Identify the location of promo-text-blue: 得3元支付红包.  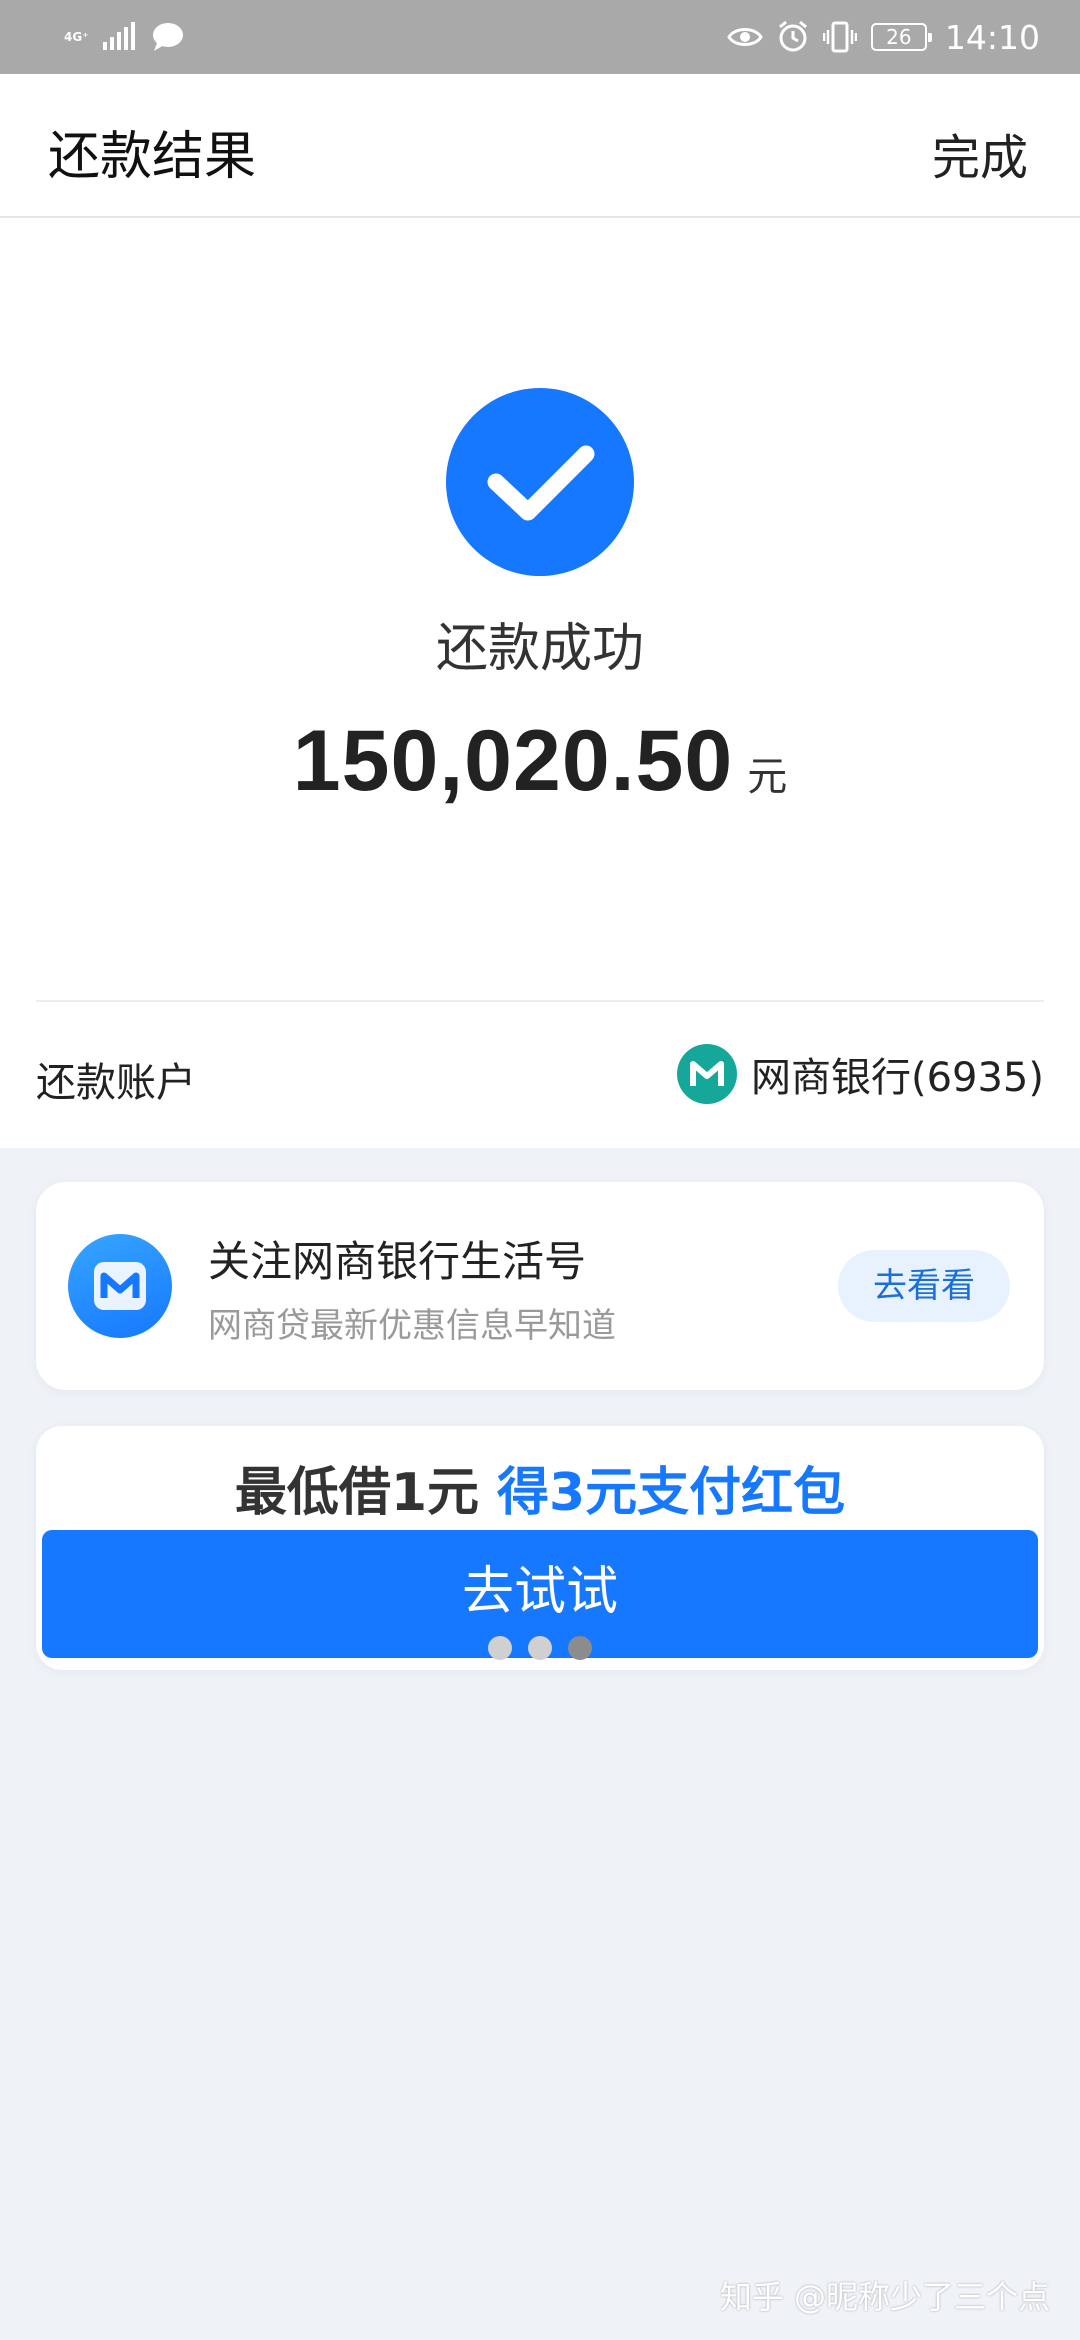
(671, 1493).